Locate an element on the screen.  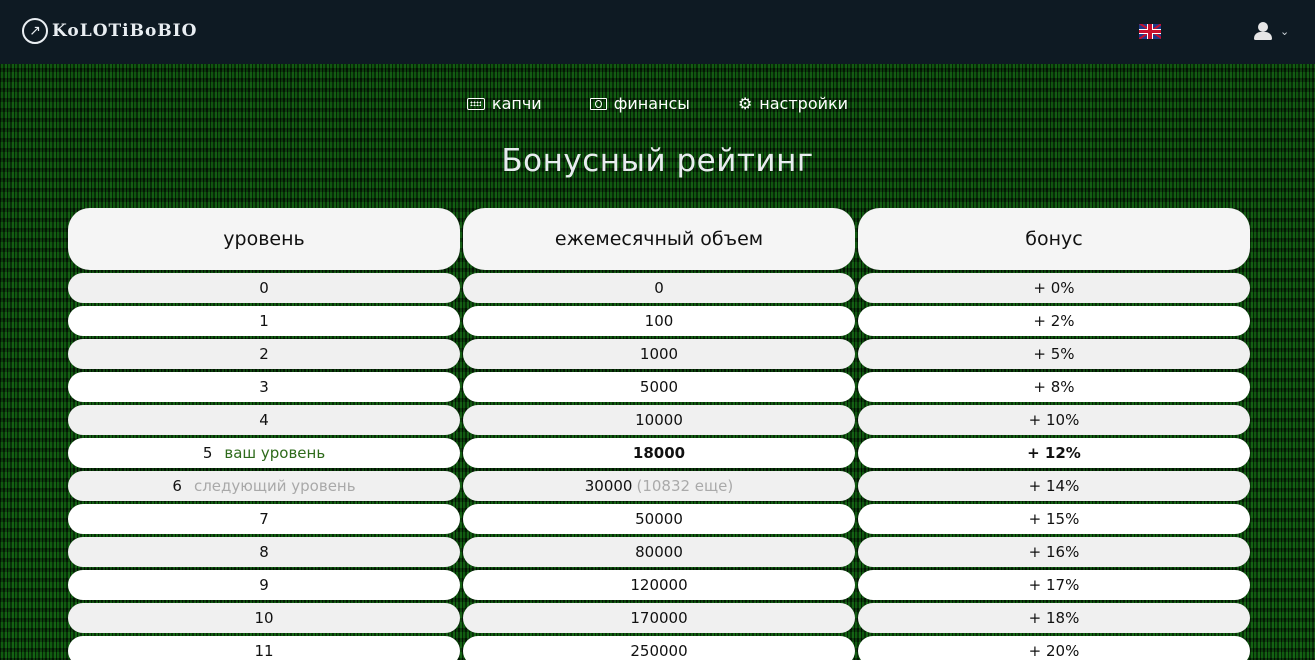
level-cell: 8 is located at coordinates (264, 552).